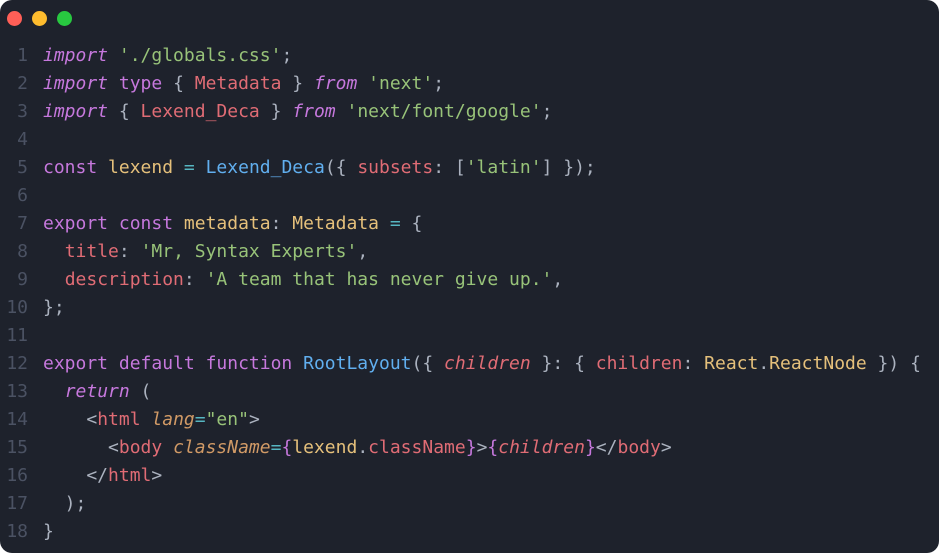 This screenshot has height=553, width=939. What do you see at coordinates (124, 279) in the screenshot?
I see `code-token: description` at bounding box center [124, 279].